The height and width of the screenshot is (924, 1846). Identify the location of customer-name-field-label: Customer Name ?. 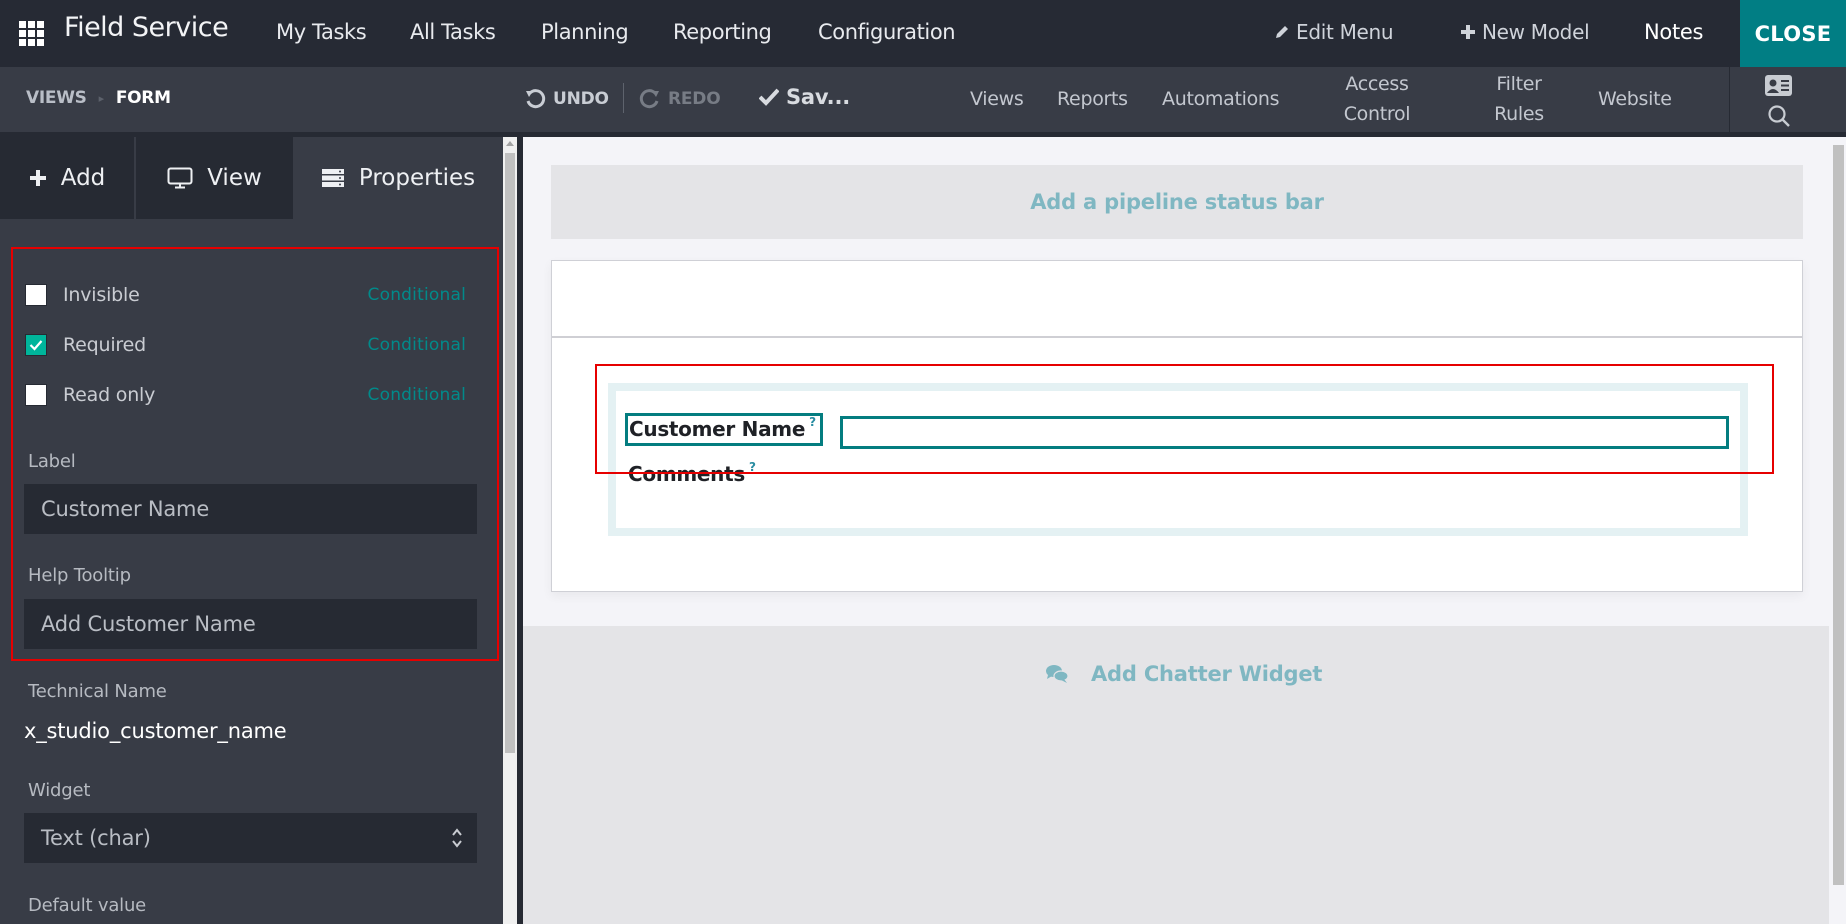
(724, 429).